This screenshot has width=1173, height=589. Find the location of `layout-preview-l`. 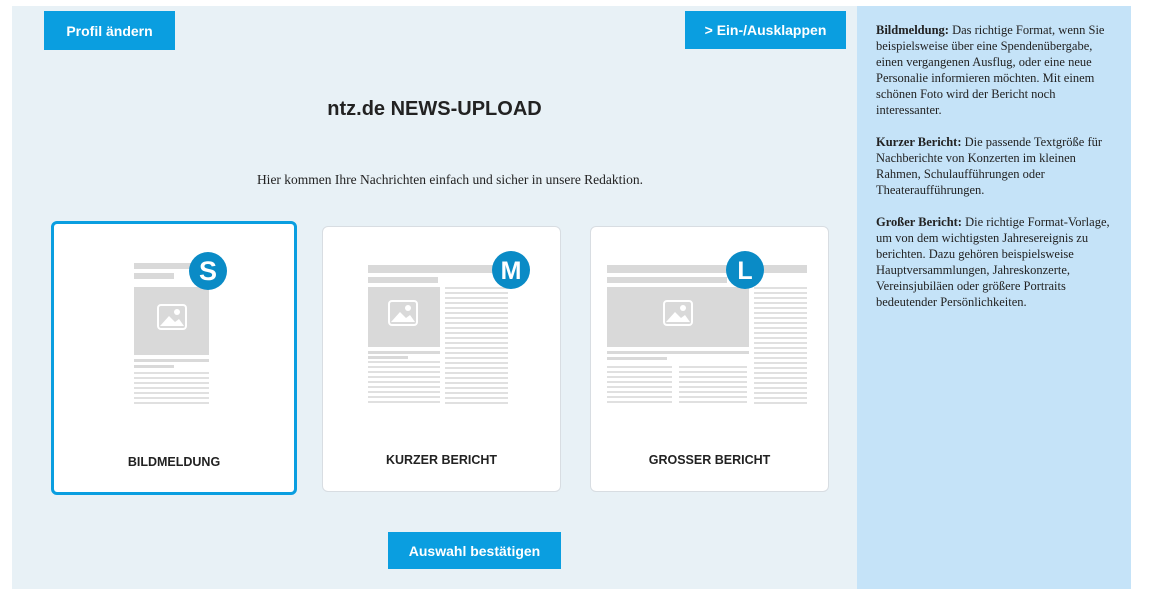

layout-preview-l is located at coordinates (707, 334).